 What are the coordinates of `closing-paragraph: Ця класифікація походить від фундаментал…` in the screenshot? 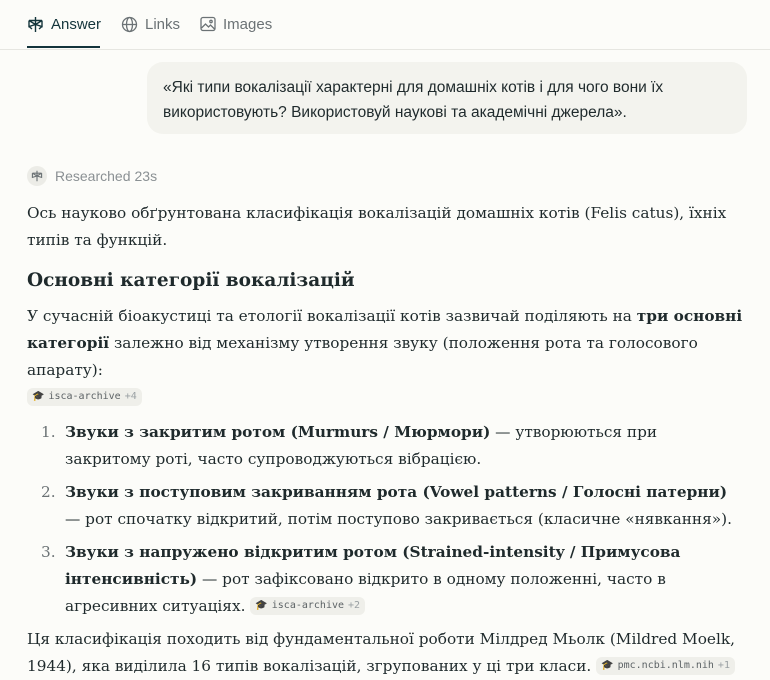 It's located at (387, 653).